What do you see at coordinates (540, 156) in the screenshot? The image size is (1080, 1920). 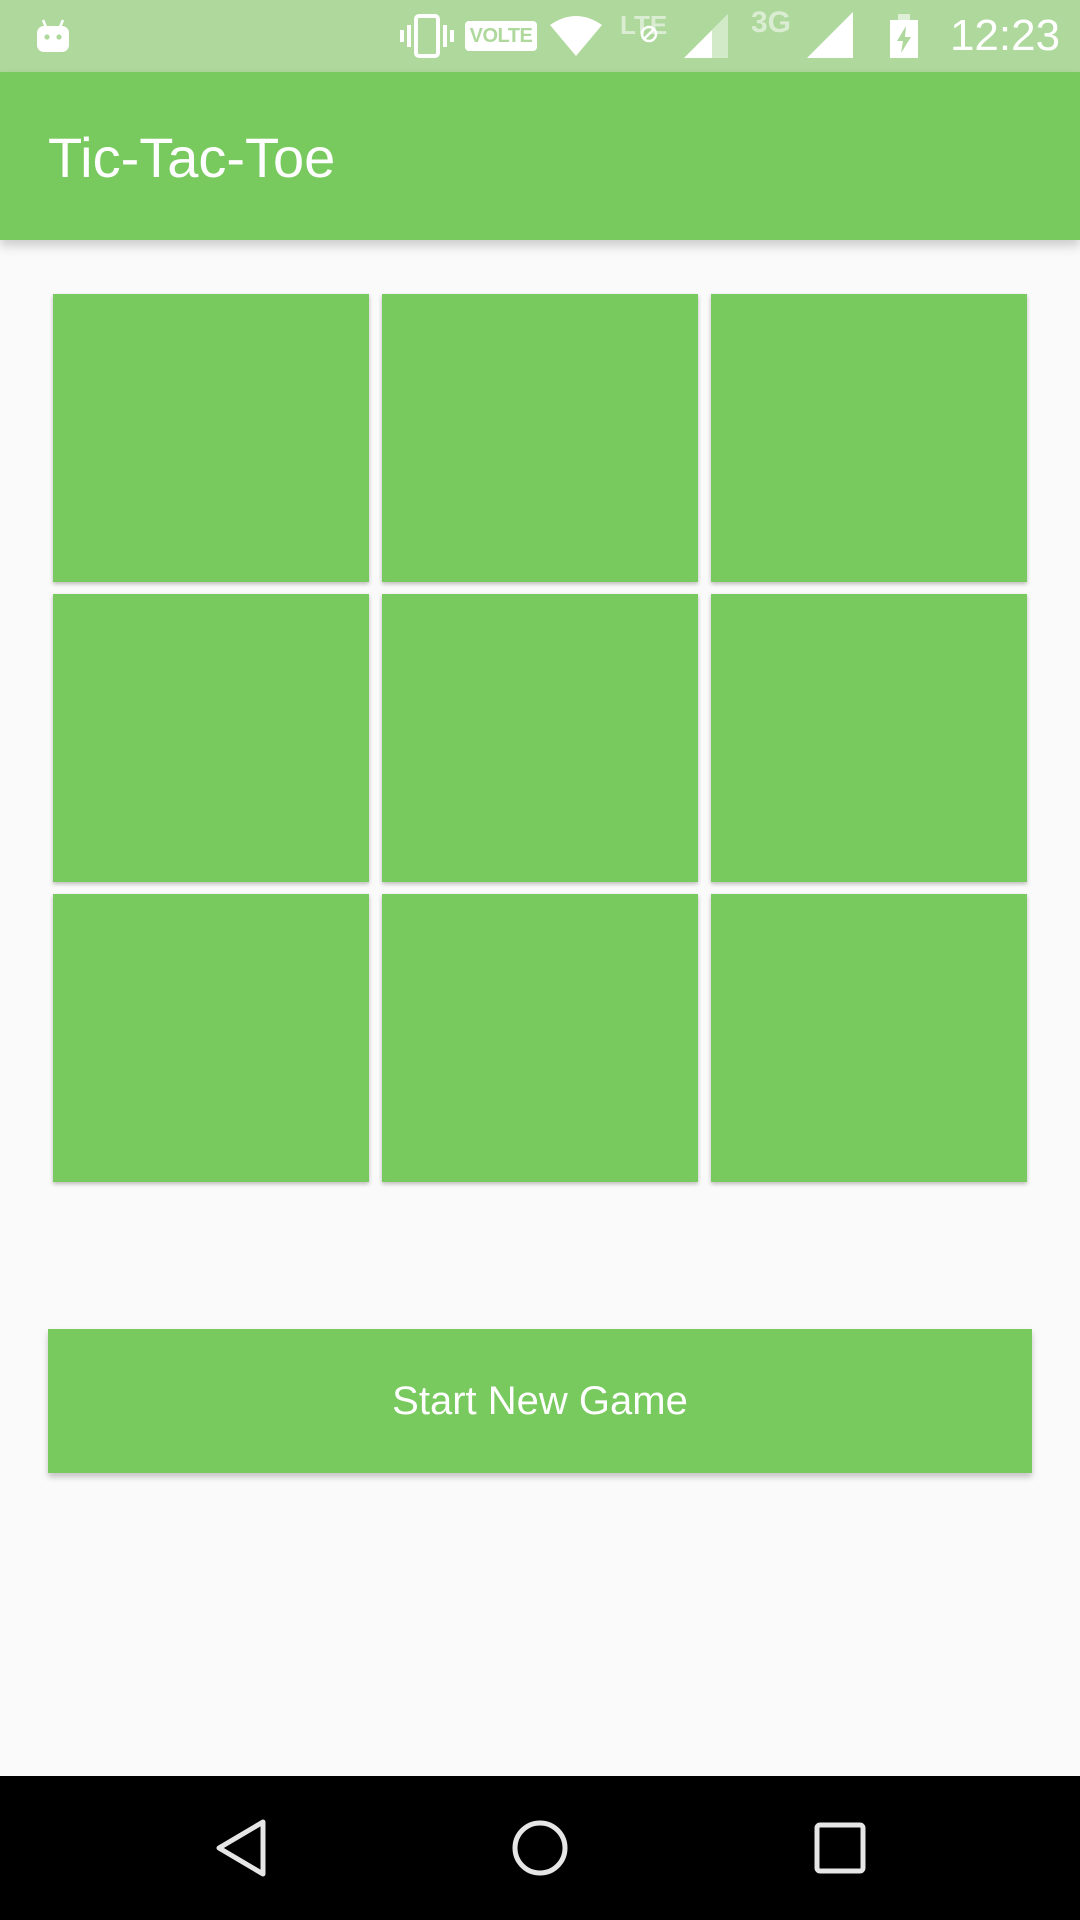 I see `app-bar: Tic-Tac-Toe` at bounding box center [540, 156].